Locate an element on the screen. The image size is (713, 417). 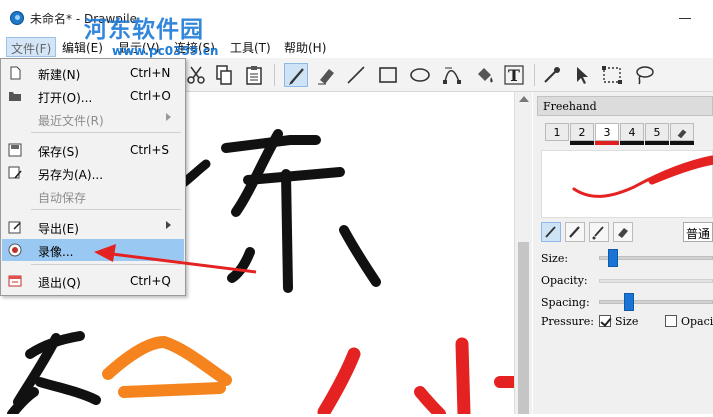
annotation-arrow is located at coordinates (175, 259).